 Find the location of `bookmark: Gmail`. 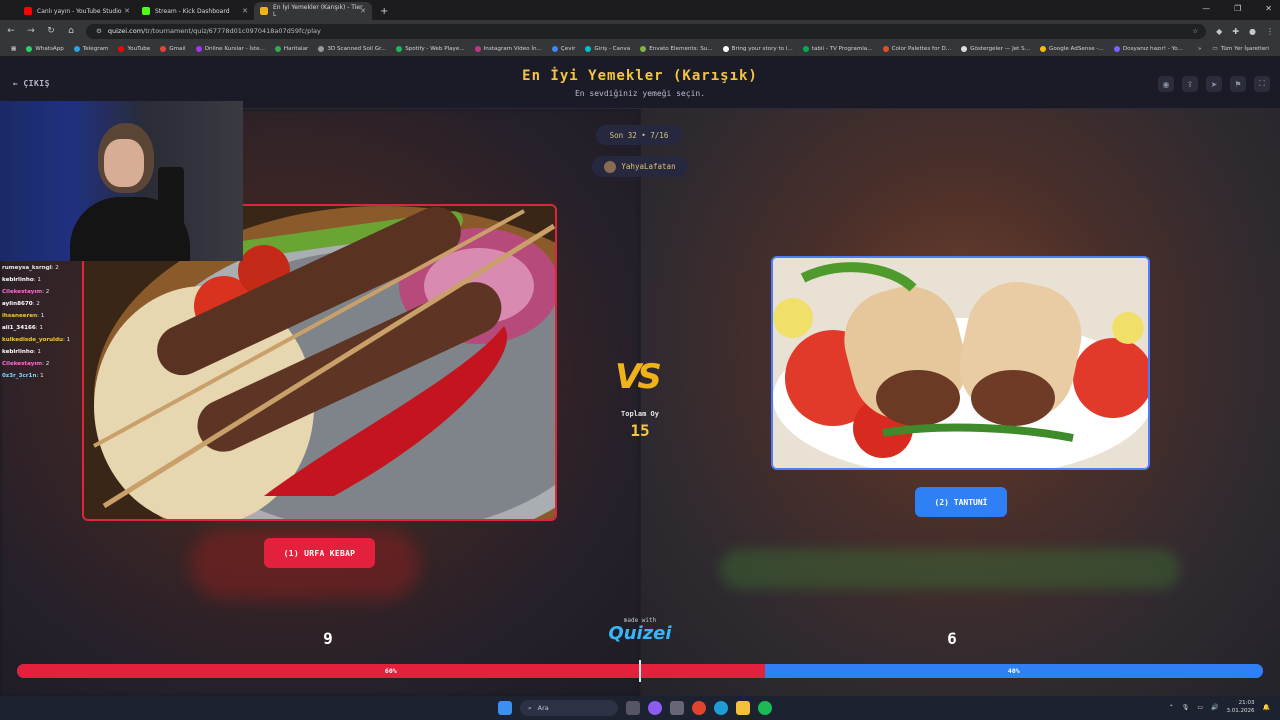

bookmark: Gmail is located at coordinates (172, 49).